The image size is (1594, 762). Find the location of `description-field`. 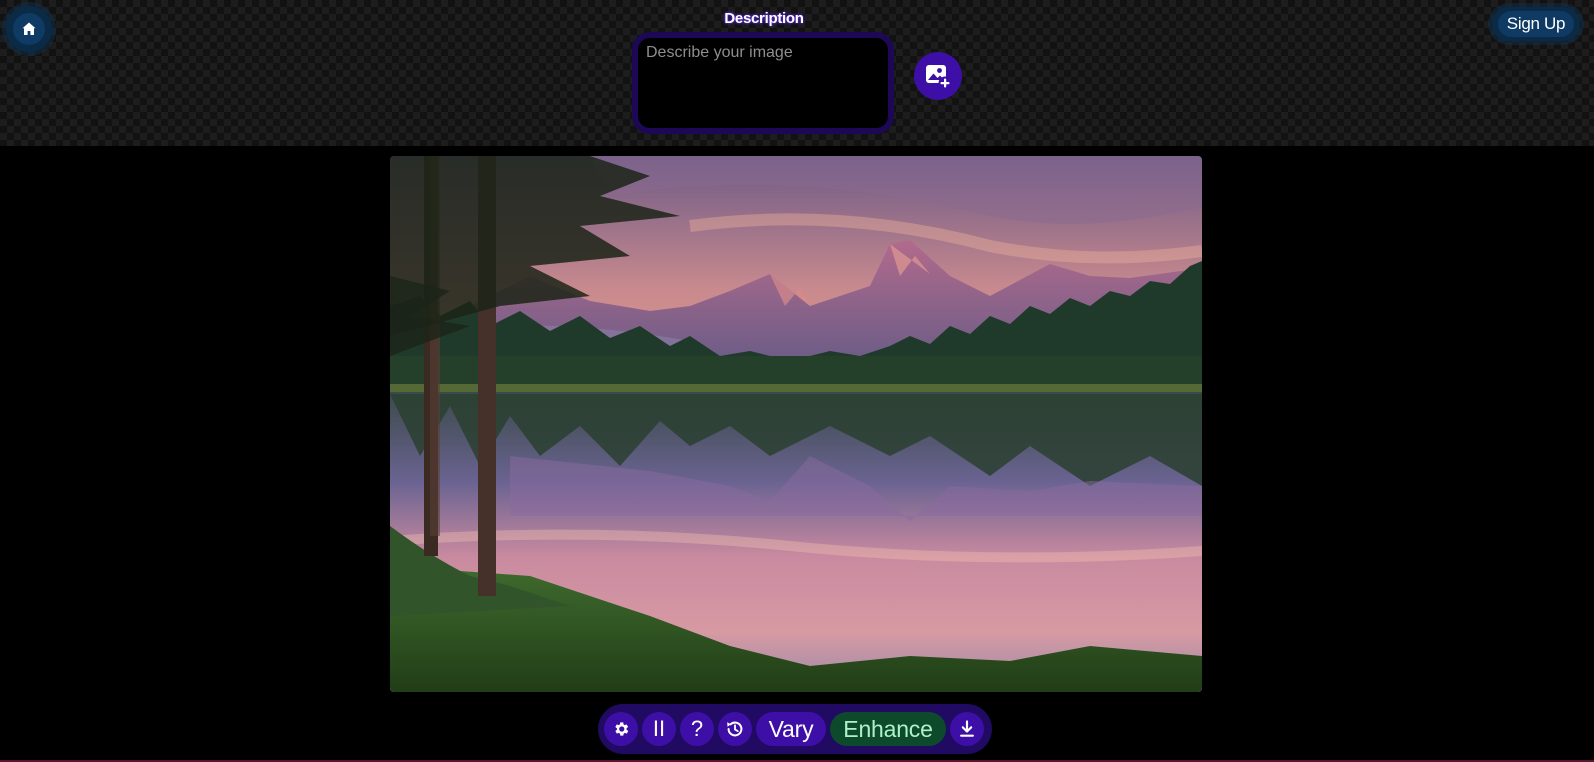

description-field is located at coordinates (763, 83).